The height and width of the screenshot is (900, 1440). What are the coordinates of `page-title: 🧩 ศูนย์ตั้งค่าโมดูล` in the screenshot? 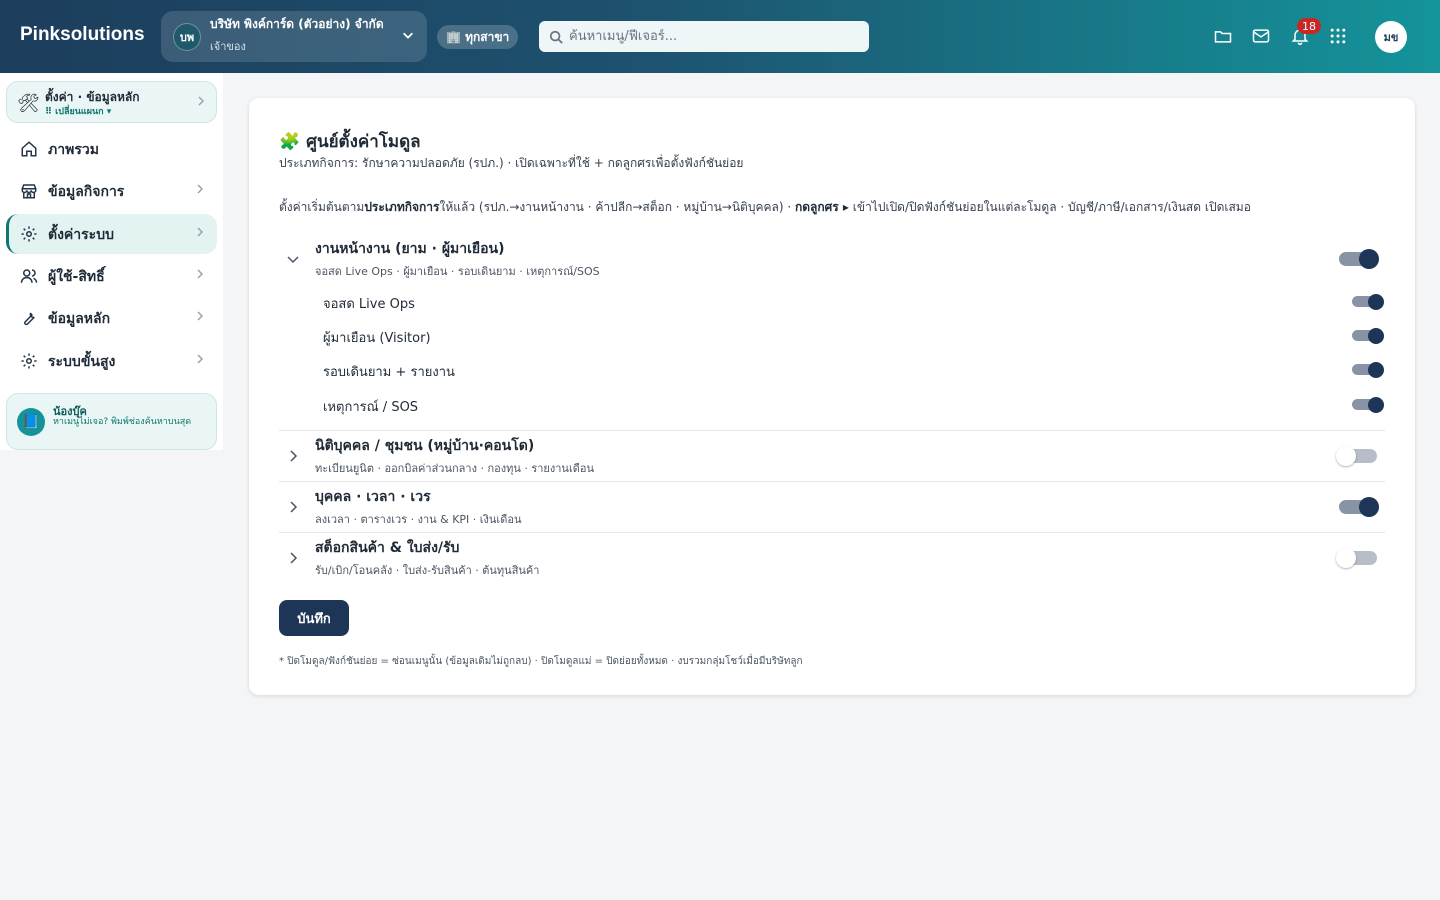 It's located at (350, 141).